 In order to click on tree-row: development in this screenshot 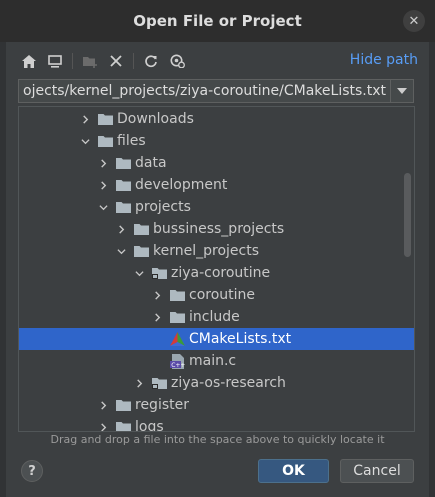, I will do `click(216, 185)`.